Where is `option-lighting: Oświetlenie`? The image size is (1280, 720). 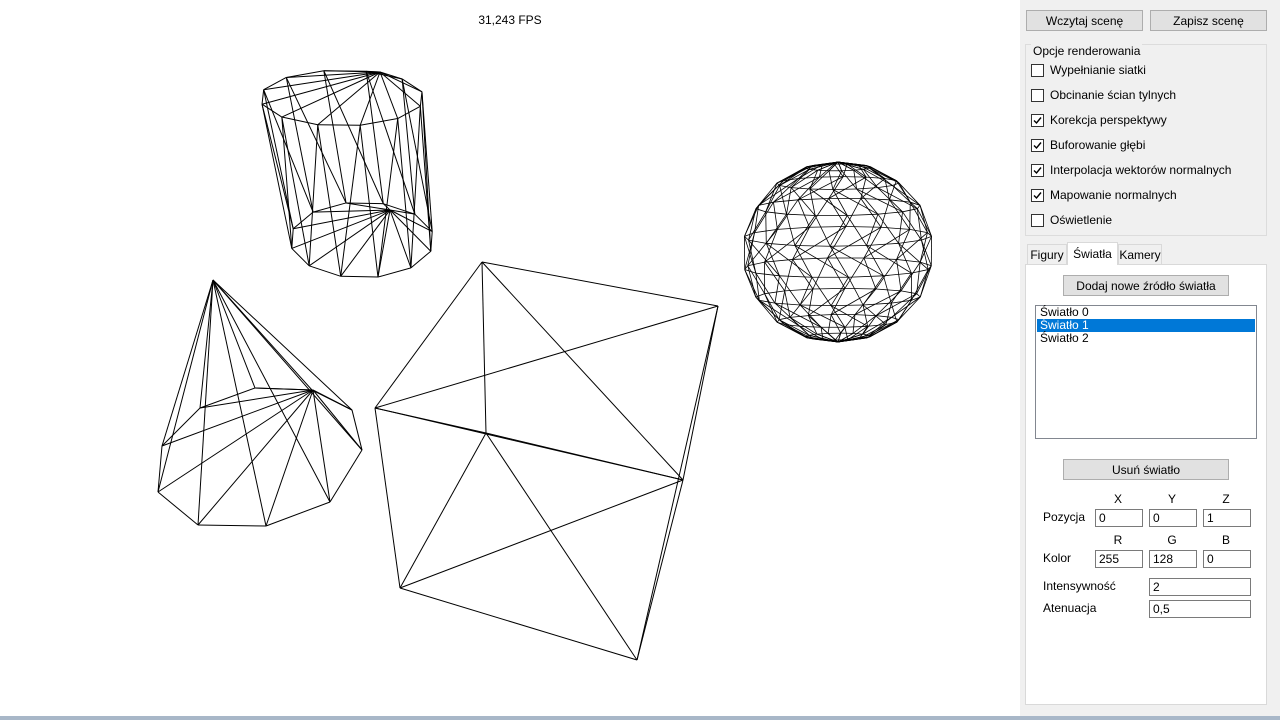
option-lighting: Oświetlenie is located at coordinates (1071, 220).